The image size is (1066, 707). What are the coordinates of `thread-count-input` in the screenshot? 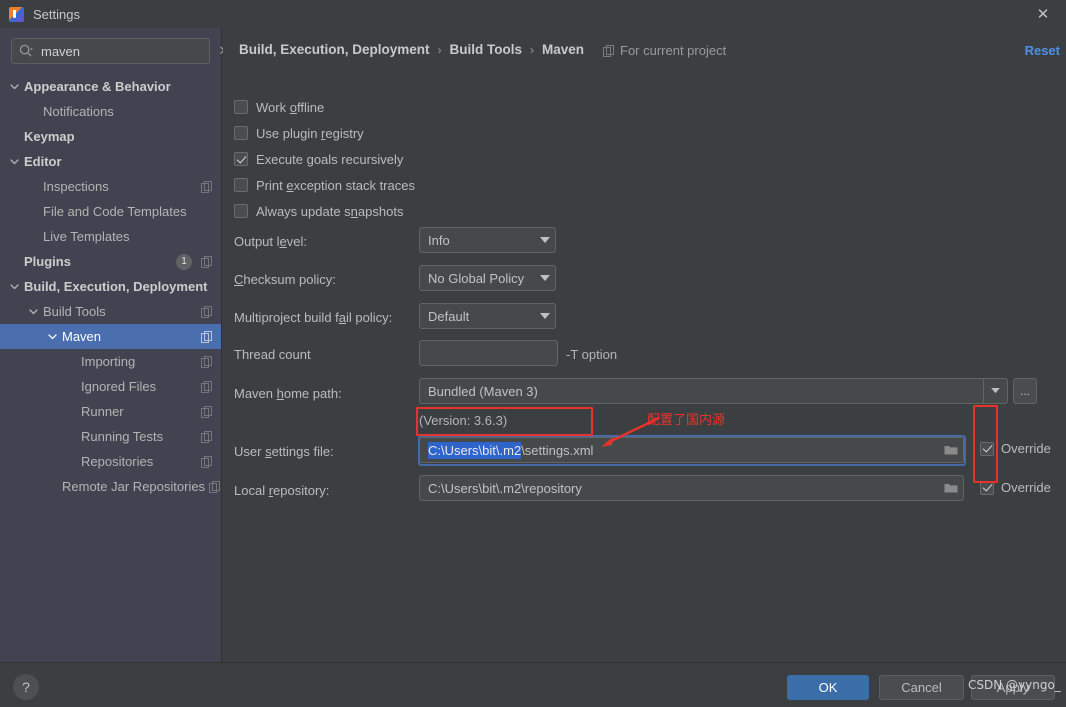 It's located at (488, 353).